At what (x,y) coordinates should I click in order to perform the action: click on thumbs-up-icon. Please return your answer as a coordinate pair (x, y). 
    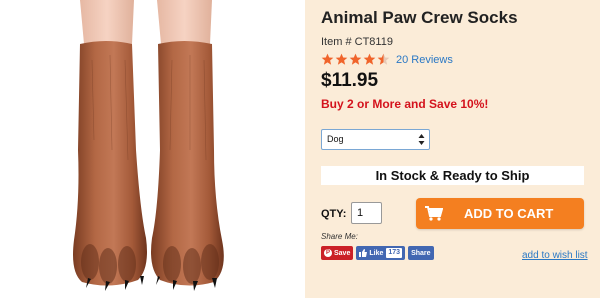
    Looking at the image, I should click on (363, 253).